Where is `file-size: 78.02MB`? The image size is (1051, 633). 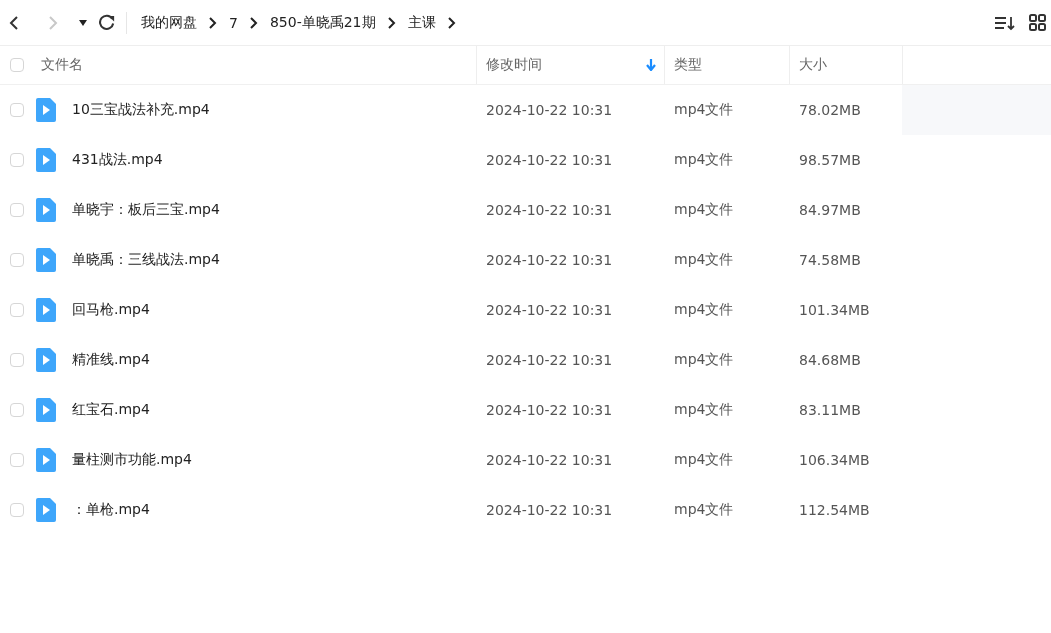 file-size: 78.02MB is located at coordinates (830, 110).